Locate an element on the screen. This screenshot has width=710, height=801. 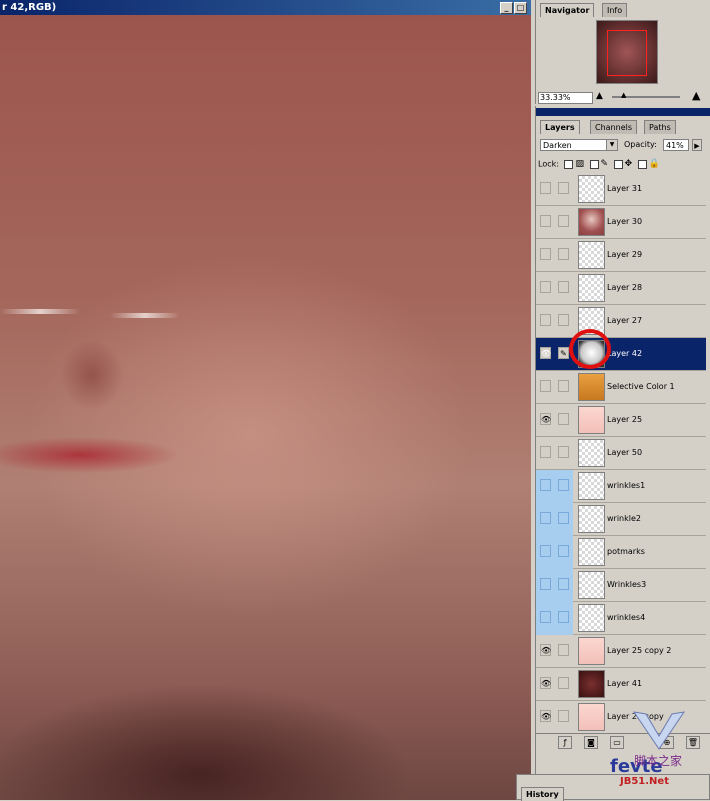
tab-history: History is located at coordinates (542, 794).